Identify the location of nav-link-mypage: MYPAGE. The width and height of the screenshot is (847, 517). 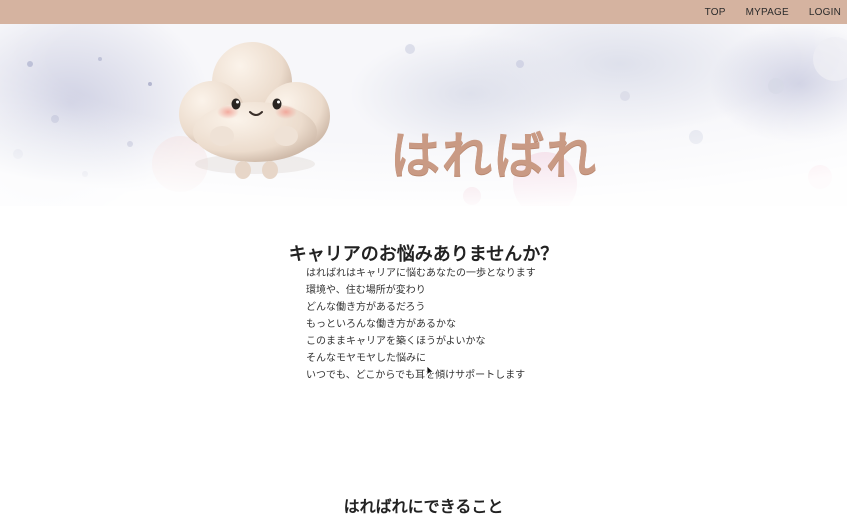
(767, 12).